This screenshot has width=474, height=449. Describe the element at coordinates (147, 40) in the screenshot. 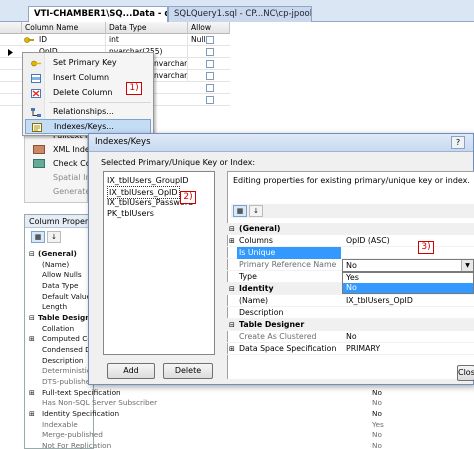

I see `data-type-cell: int` at that location.